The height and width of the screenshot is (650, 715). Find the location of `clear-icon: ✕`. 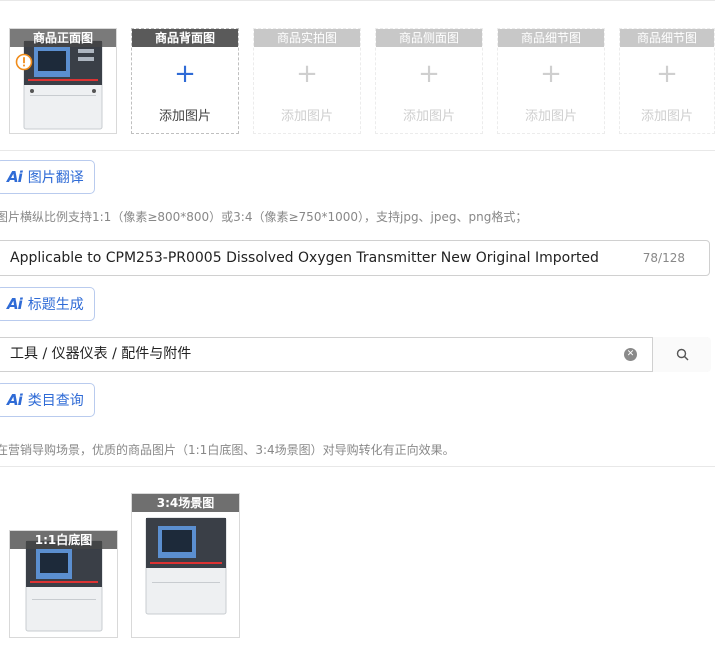

clear-icon: ✕ is located at coordinates (630, 354).